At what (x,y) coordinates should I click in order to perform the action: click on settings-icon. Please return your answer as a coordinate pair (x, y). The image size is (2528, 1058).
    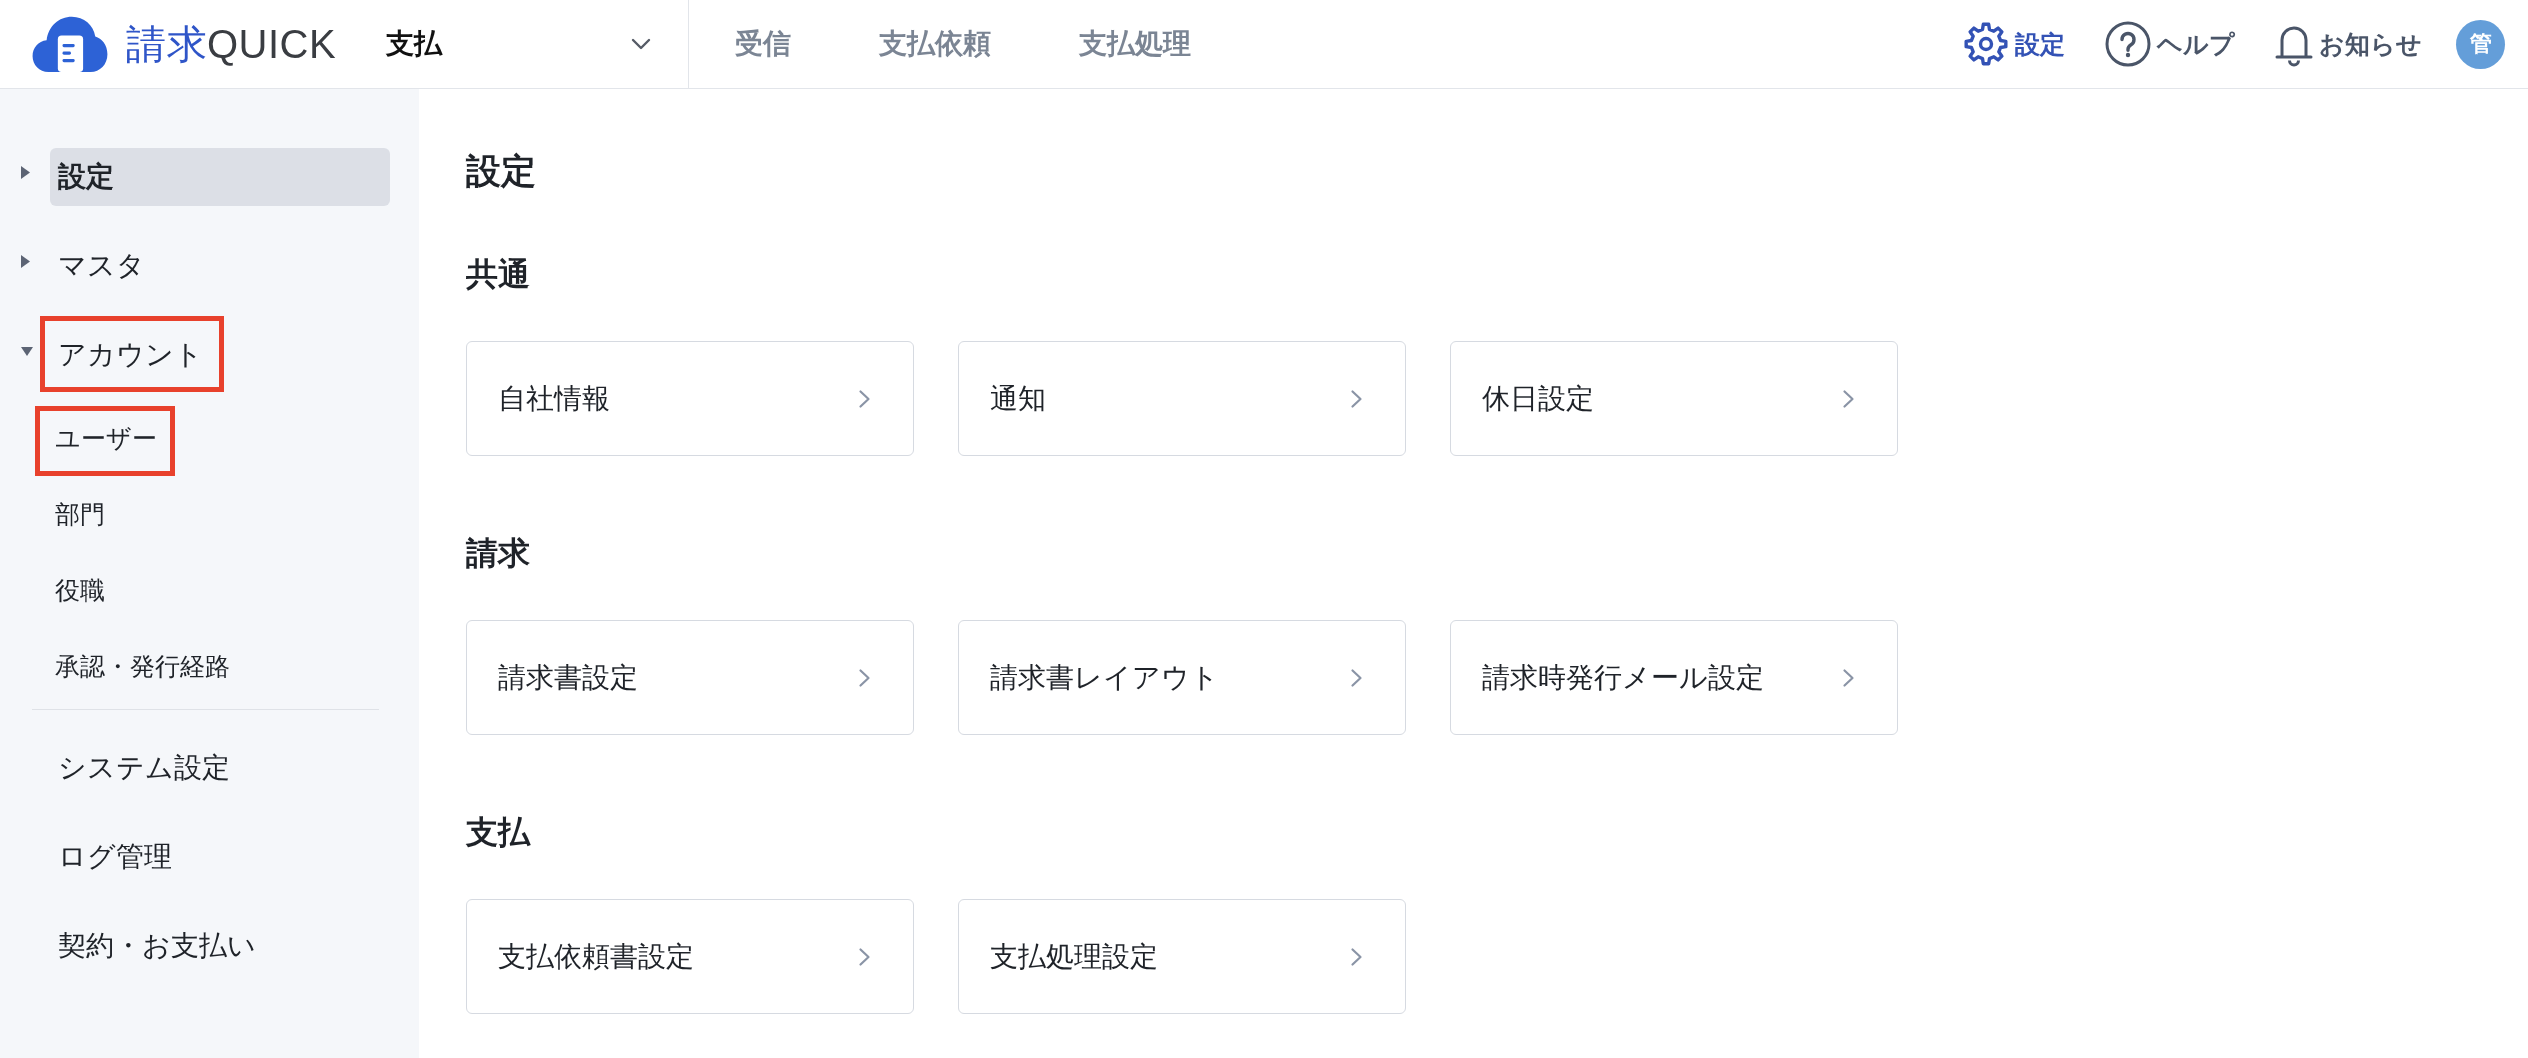
    Looking at the image, I should click on (1986, 44).